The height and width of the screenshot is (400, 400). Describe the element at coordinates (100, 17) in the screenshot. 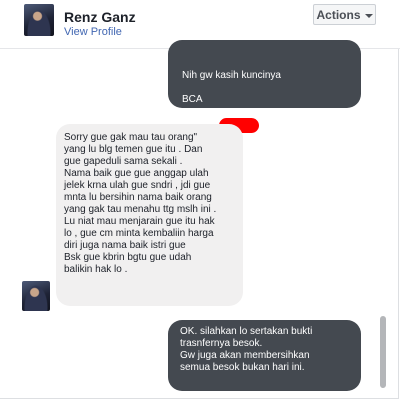

I see `contact-name: Renz Ganz` at that location.